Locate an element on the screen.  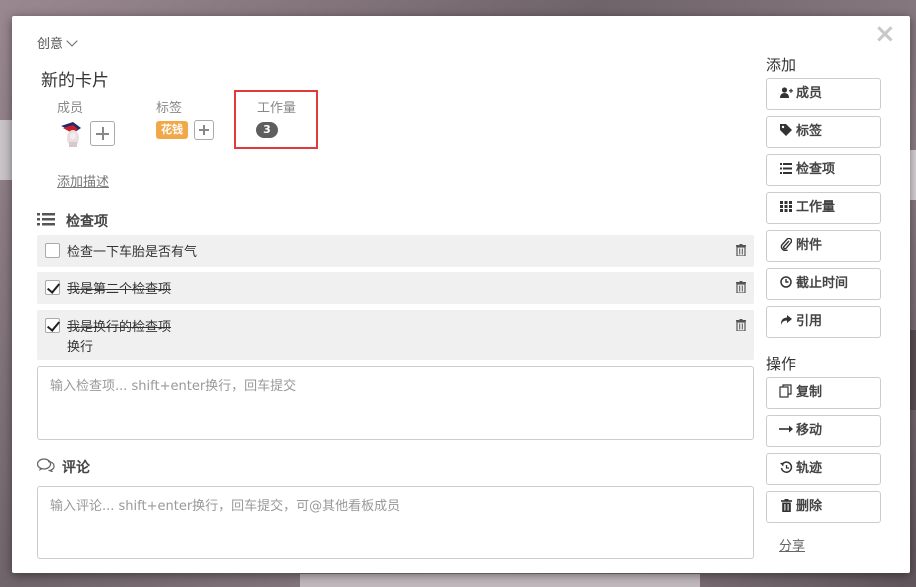
checklist-item-text: 检查一下车胎是否有气 is located at coordinates (132, 253).